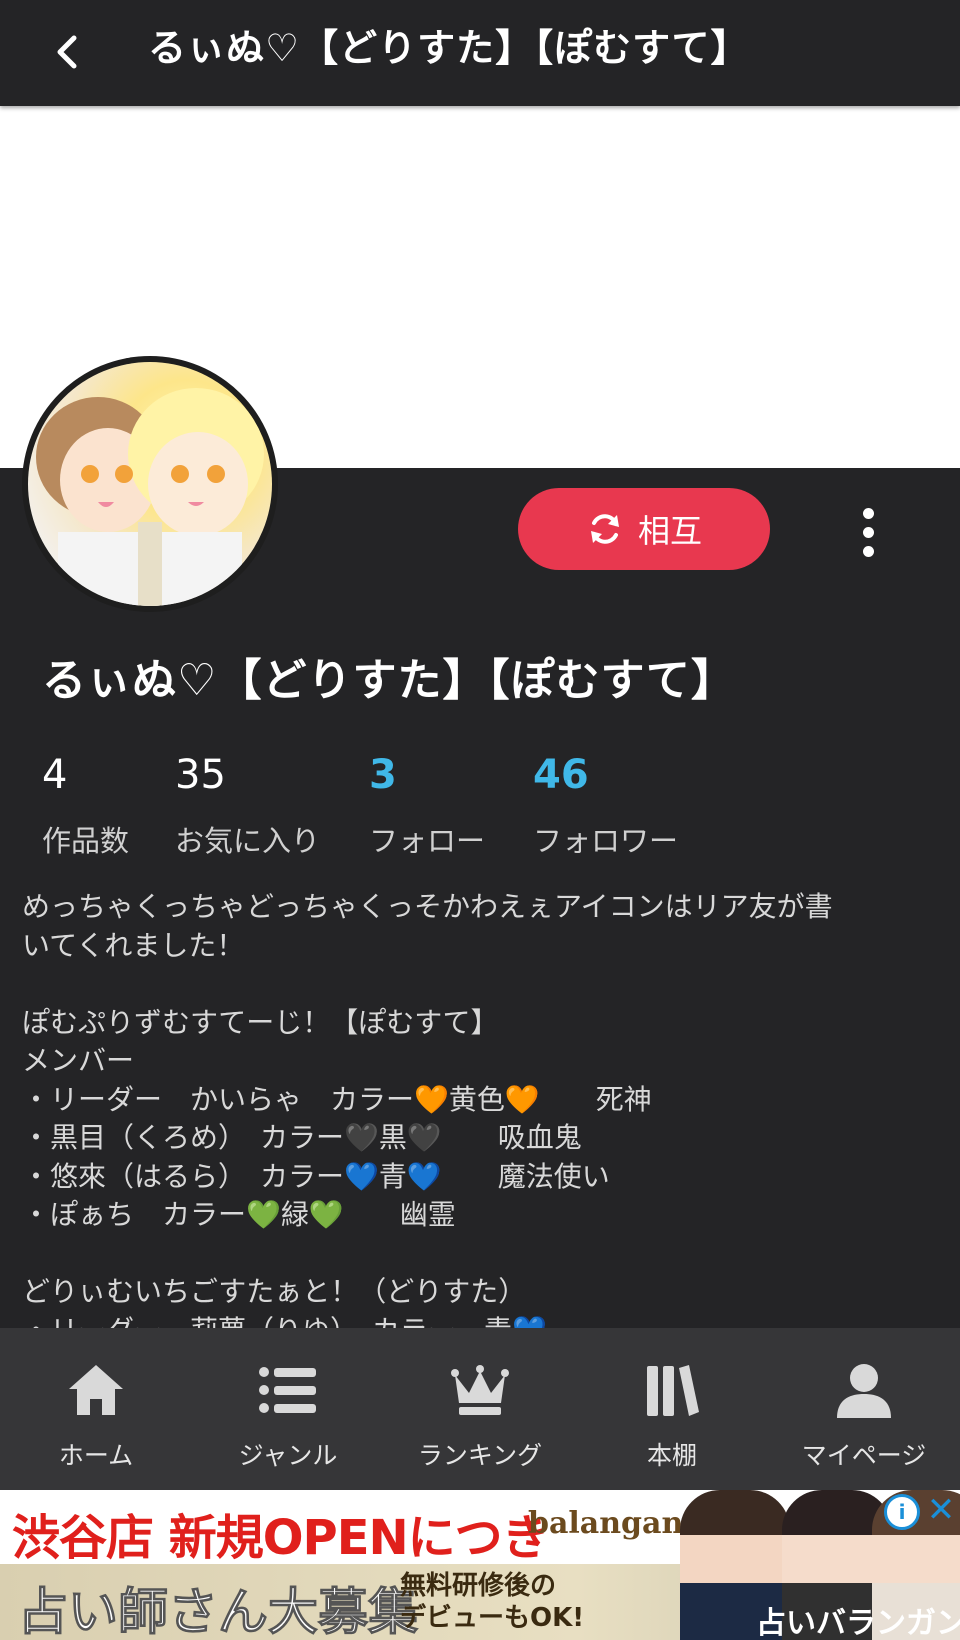 The image size is (960, 1640). What do you see at coordinates (288, 1455) in the screenshot?
I see `nav-genre-label: ジャンル` at bounding box center [288, 1455].